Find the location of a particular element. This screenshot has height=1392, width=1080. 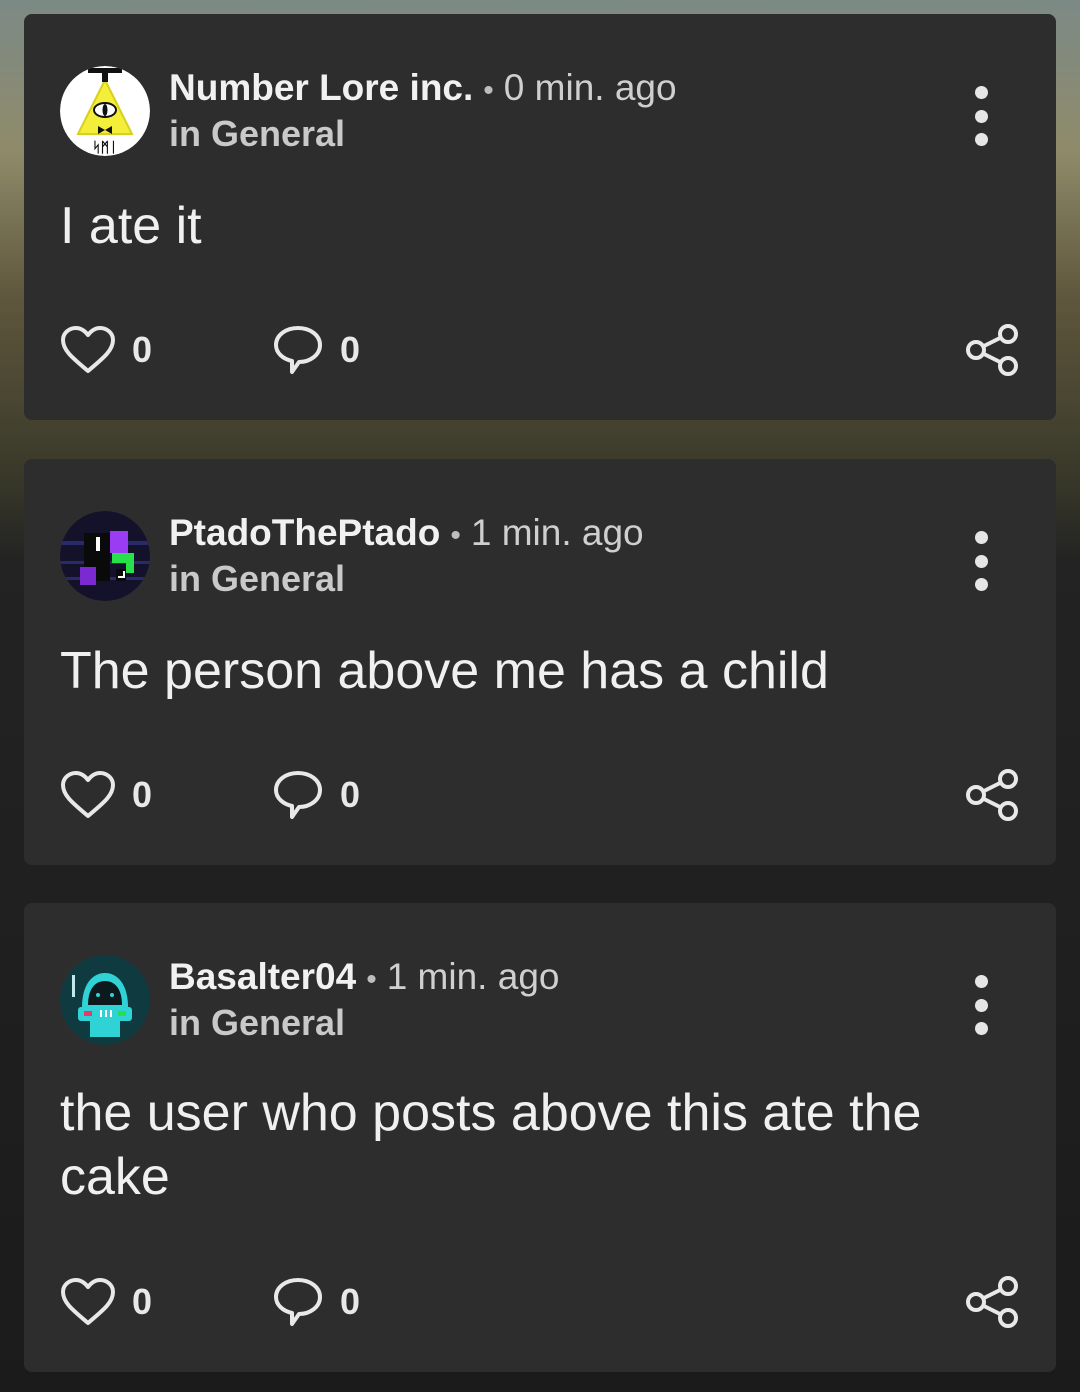

author-name: PtadoThePtado is located at coordinates (304, 532).